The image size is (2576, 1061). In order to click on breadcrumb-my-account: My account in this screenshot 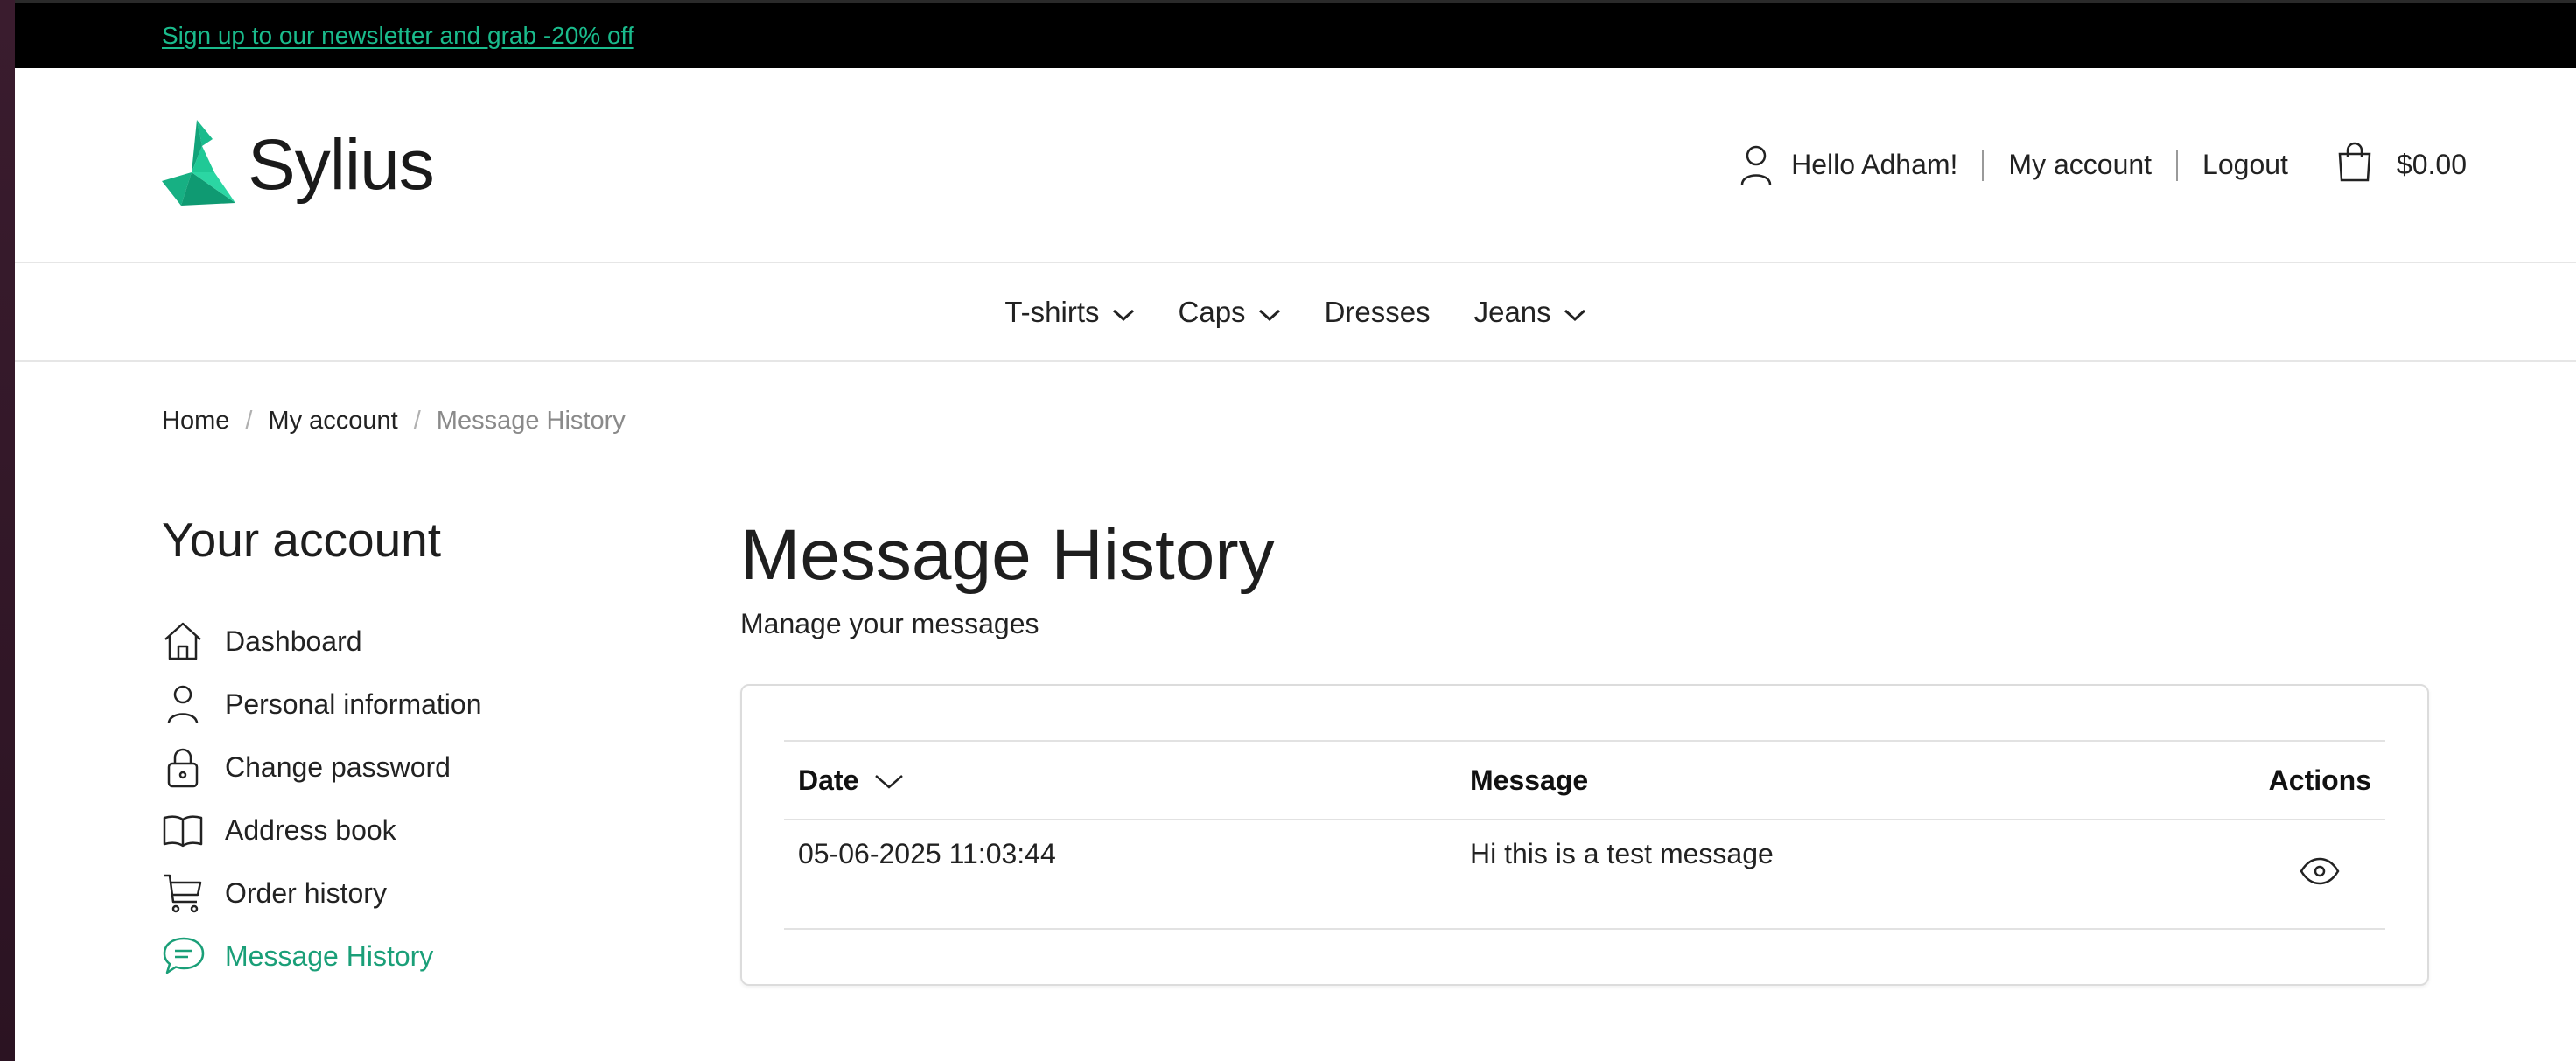, I will do `click(332, 421)`.